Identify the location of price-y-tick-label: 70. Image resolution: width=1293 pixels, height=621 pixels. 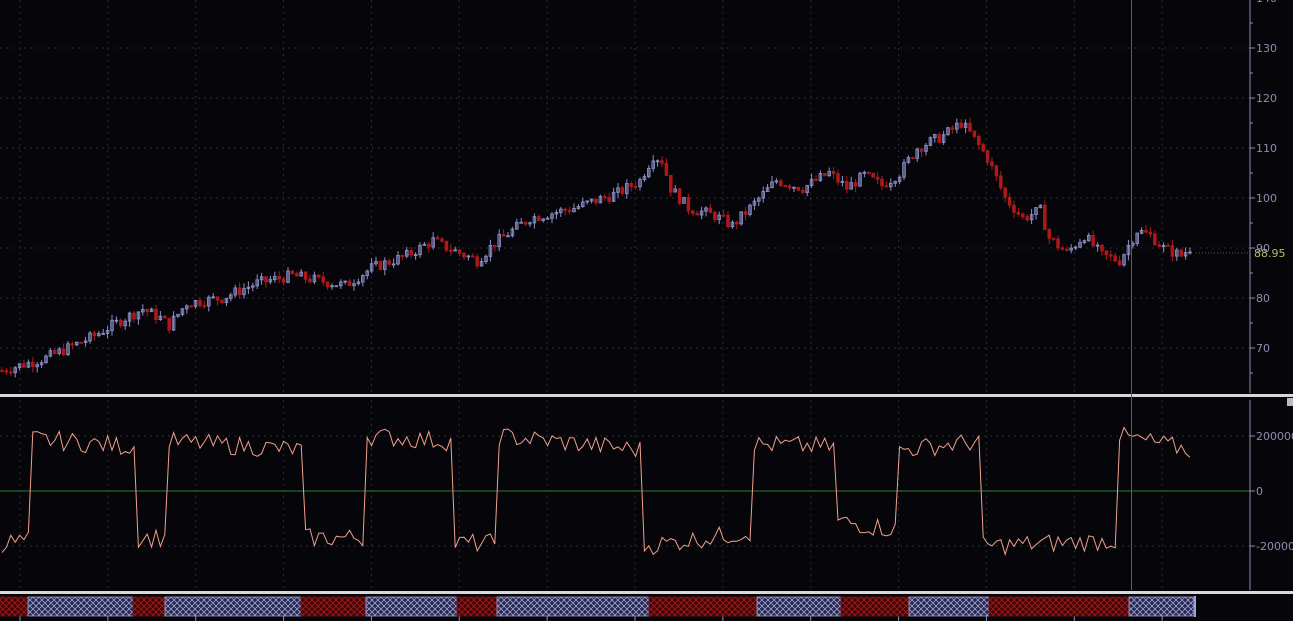
(1263, 348).